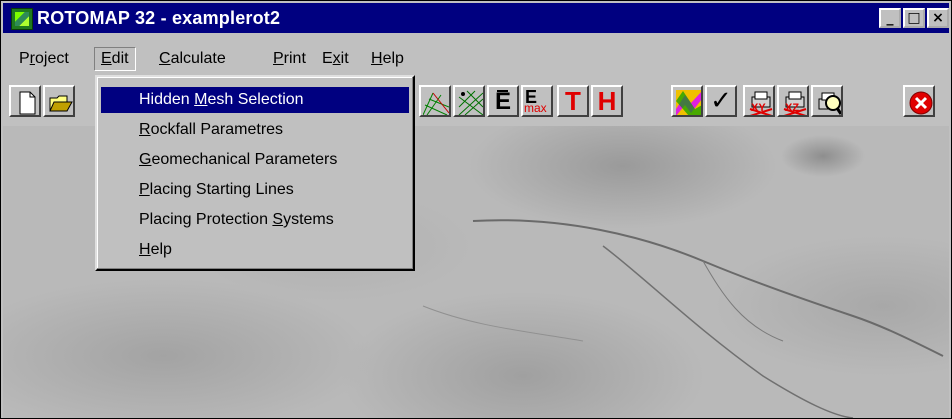  I want to click on edit-menu-item-placing-protection-systems: Placing Protection Systems, so click(255, 220).